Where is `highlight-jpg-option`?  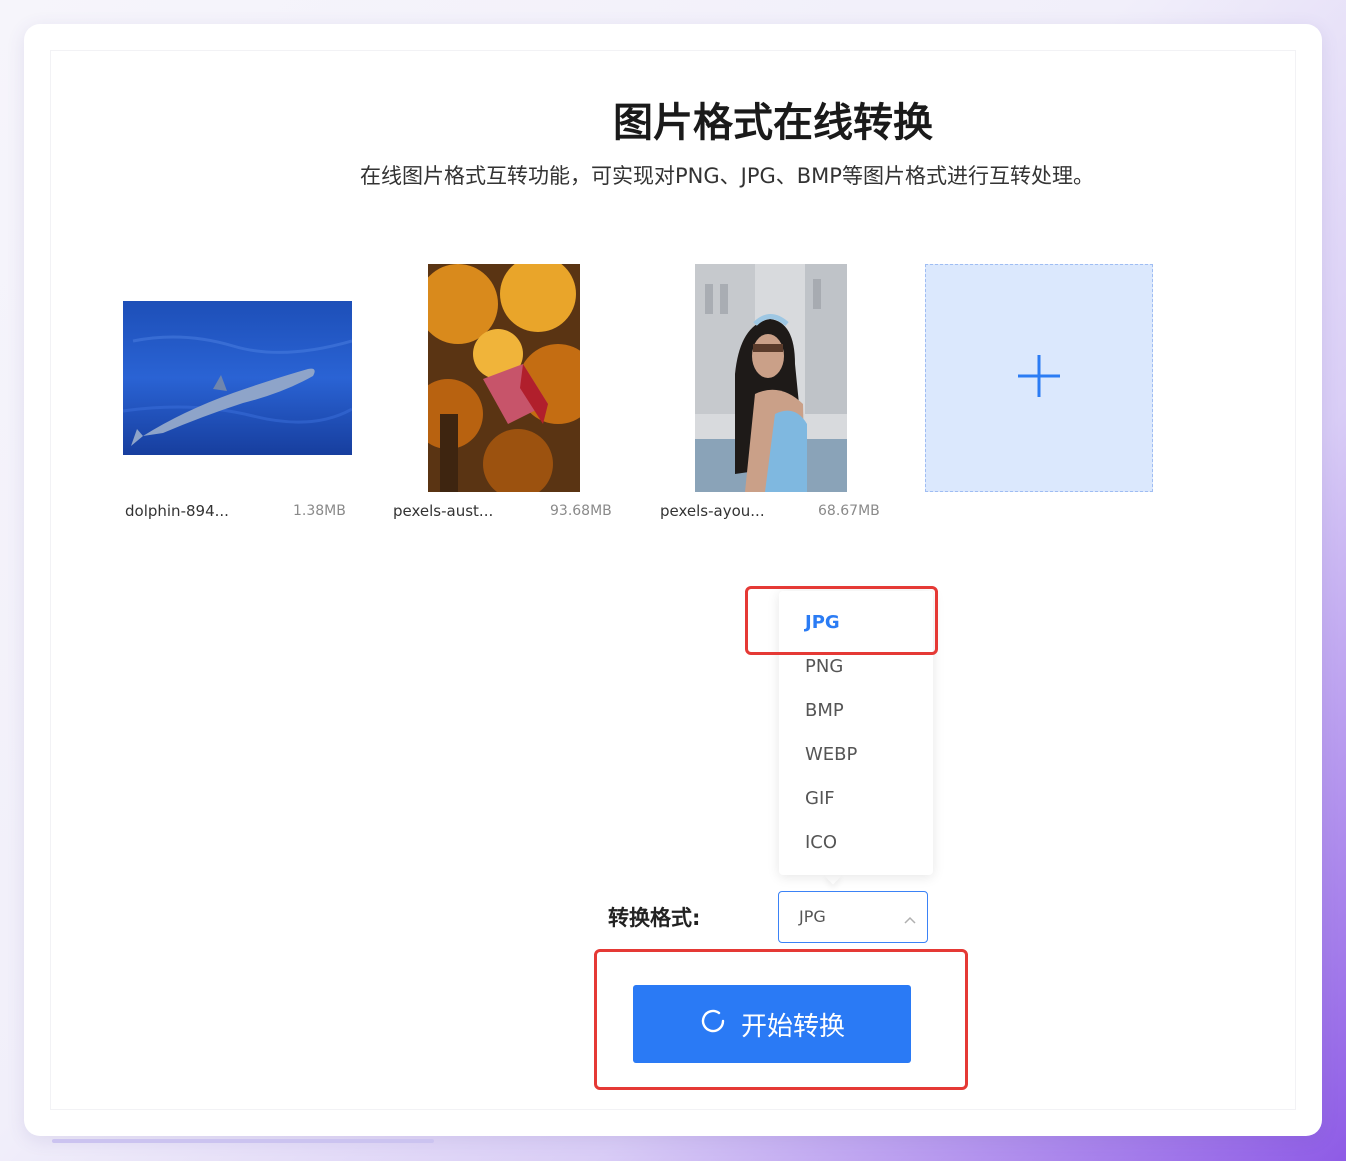
highlight-jpg-option is located at coordinates (841, 620).